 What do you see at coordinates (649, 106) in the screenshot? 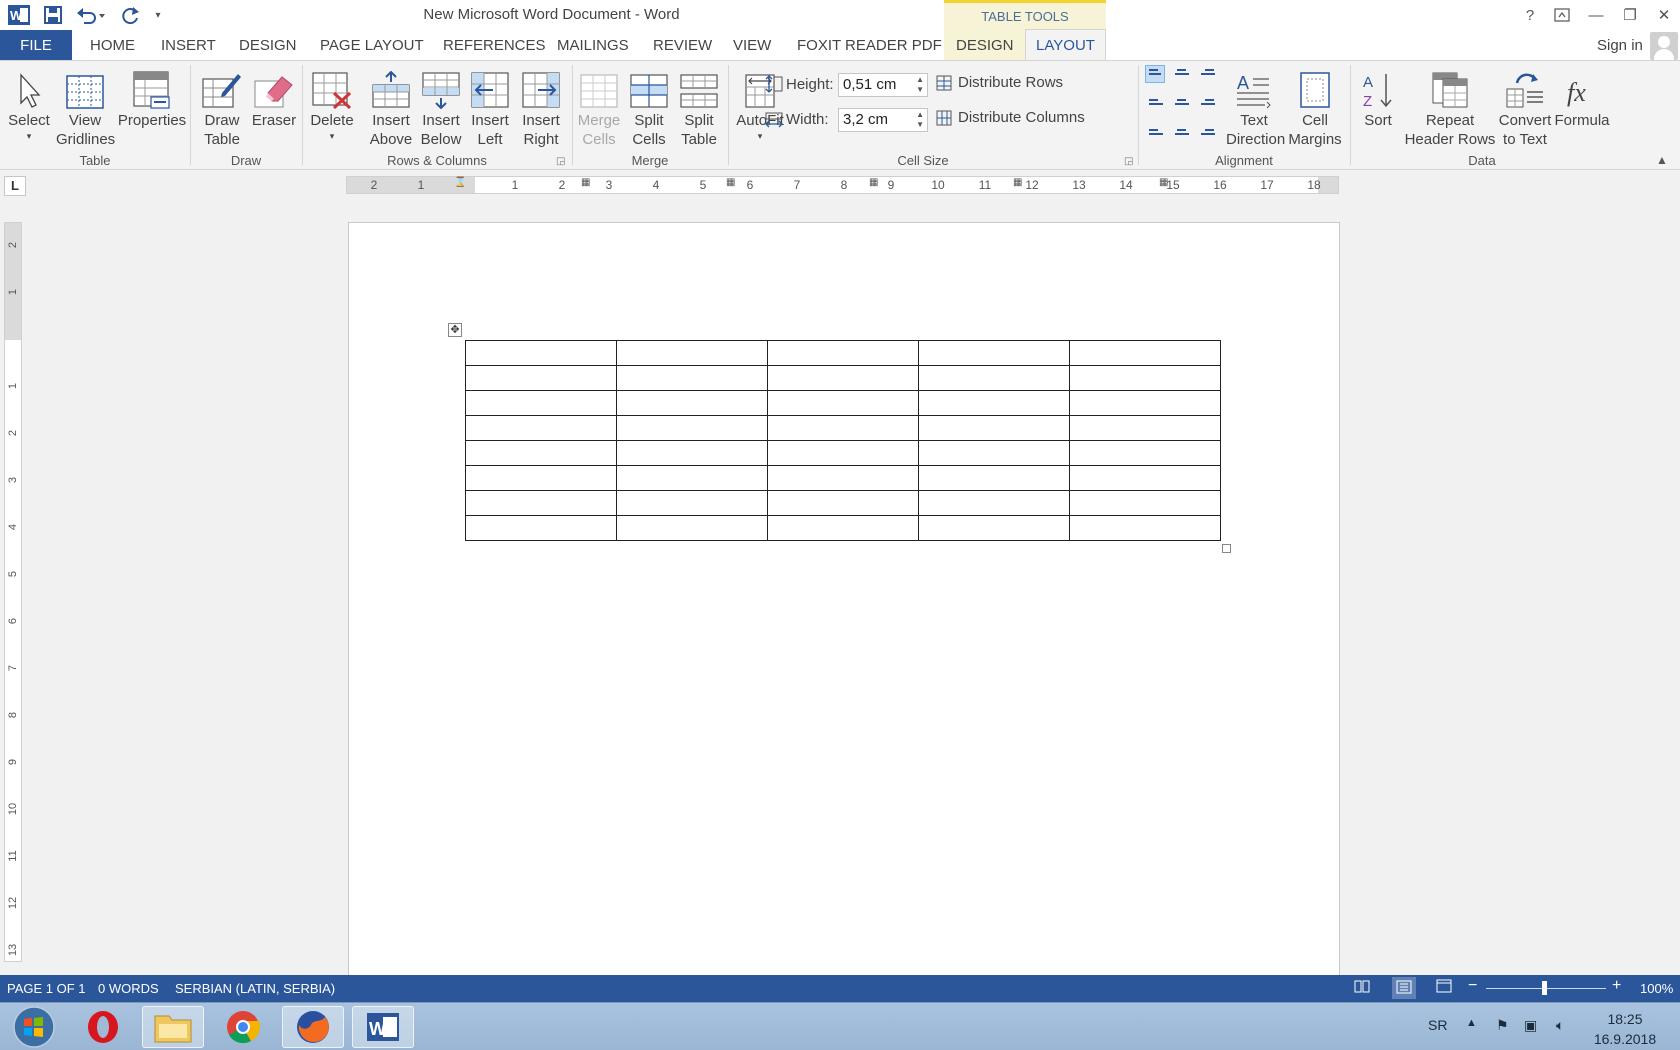
I see `split-cells-button: Split Cells` at bounding box center [649, 106].